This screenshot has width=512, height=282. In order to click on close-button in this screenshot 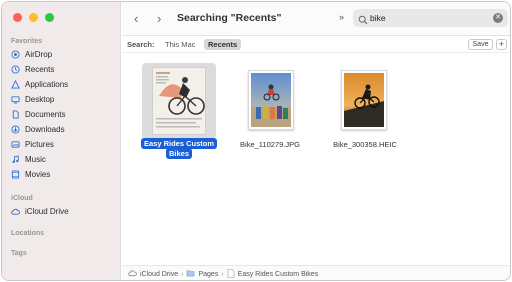, I will do `click(17, 17)`.